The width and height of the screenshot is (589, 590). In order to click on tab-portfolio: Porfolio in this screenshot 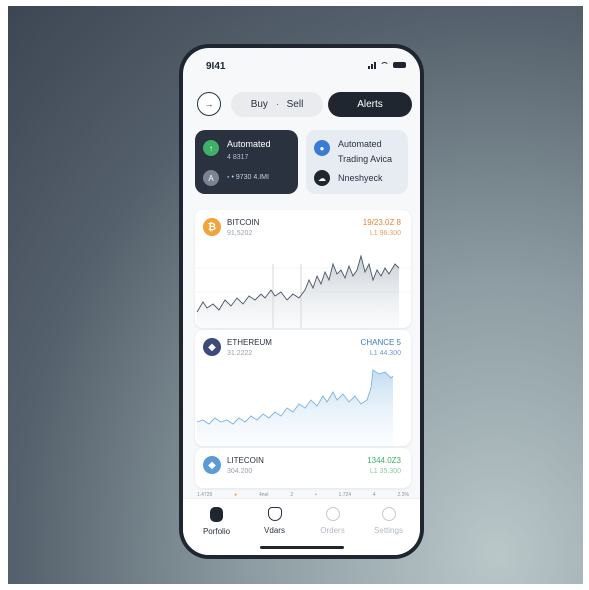, I will do `click(216, 521)`.